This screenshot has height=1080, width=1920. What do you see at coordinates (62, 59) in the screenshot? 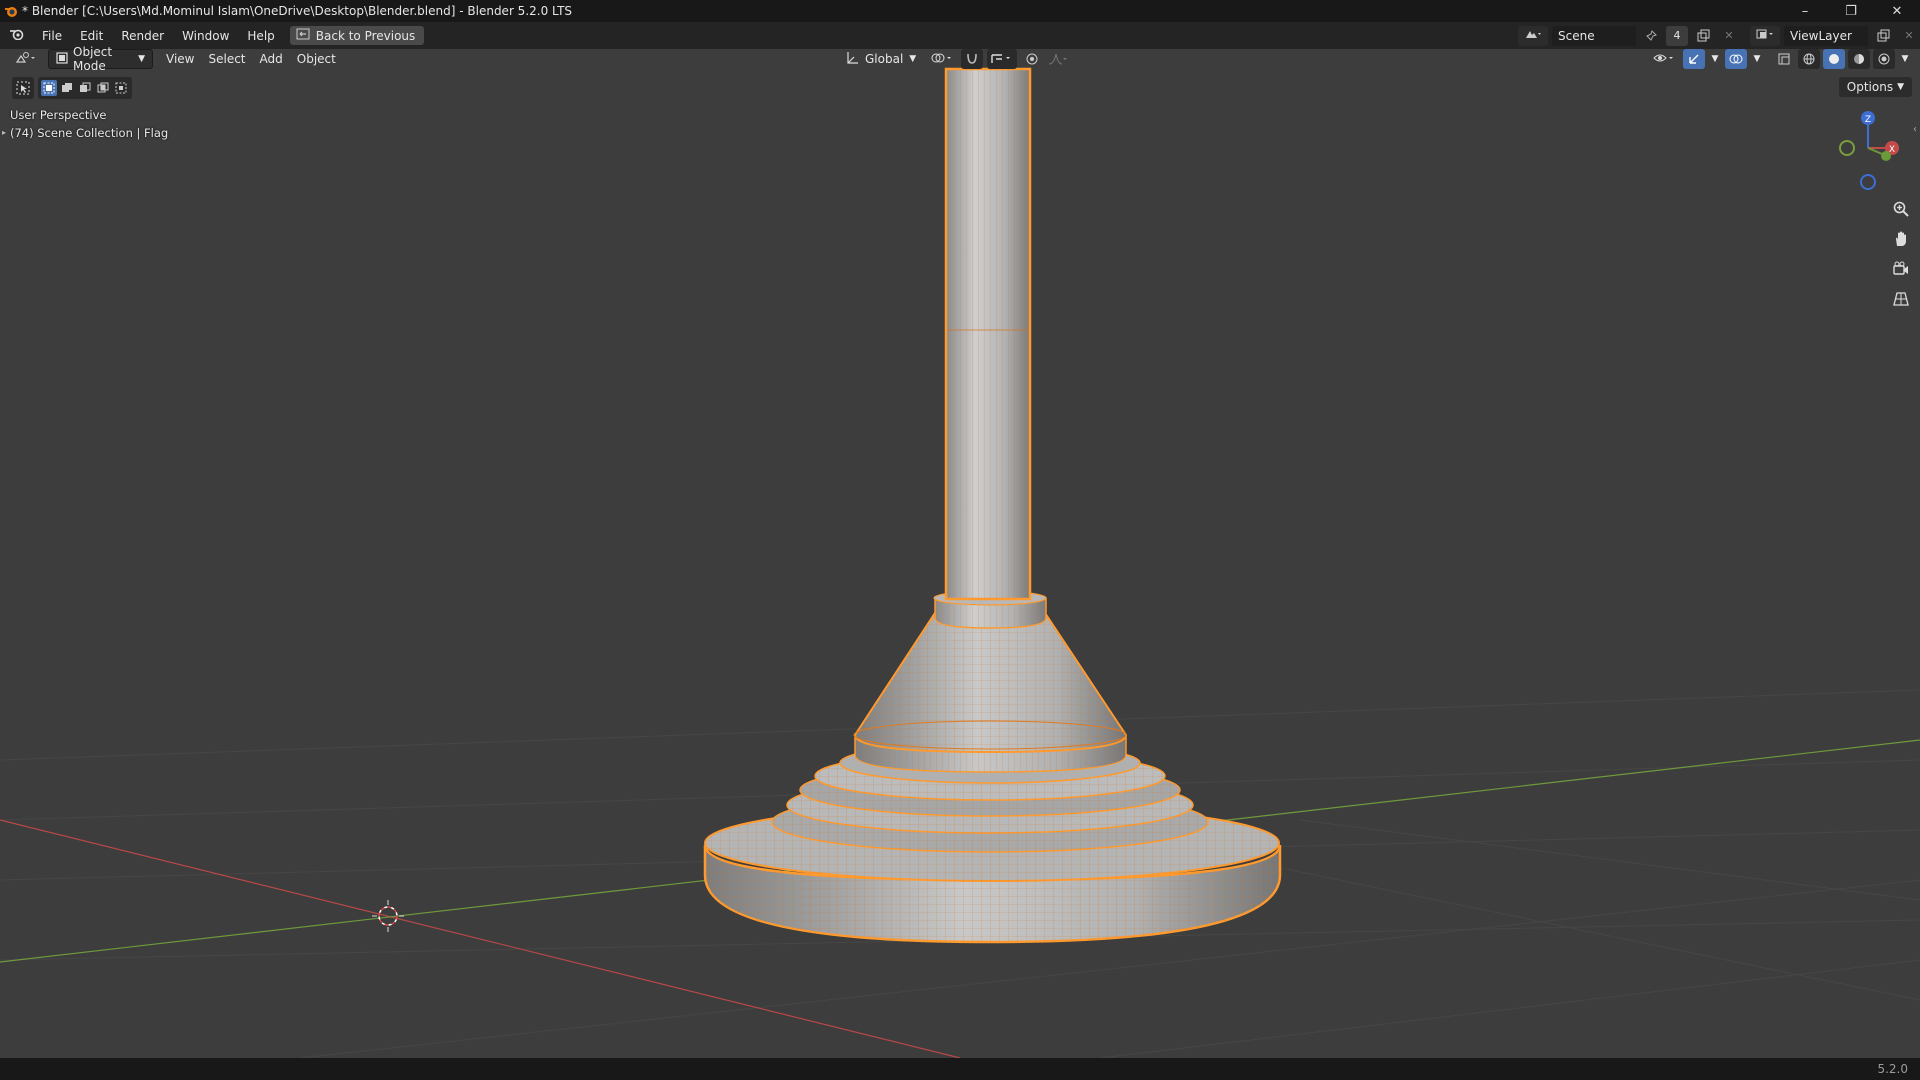
I see `object-mode-icon` at bounding box center [62, 59].